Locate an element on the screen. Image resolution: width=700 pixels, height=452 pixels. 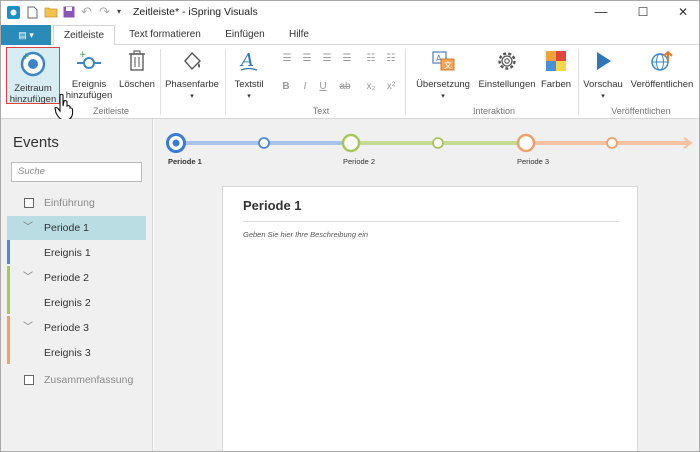
text-style-icon: A is located at coordinates (249, 62).